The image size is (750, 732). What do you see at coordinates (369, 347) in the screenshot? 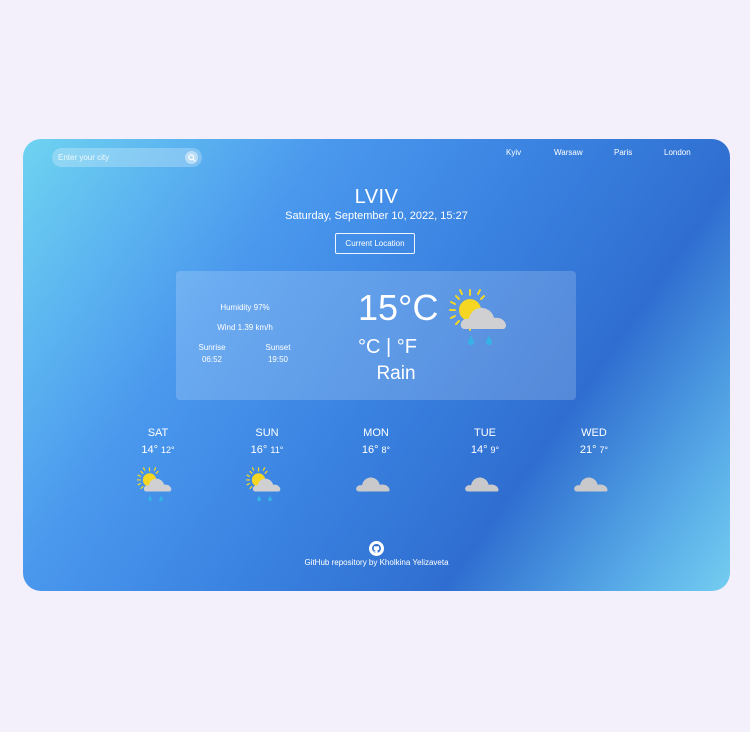
I see `celsius-link: °C` at bounding box center [369, 347].